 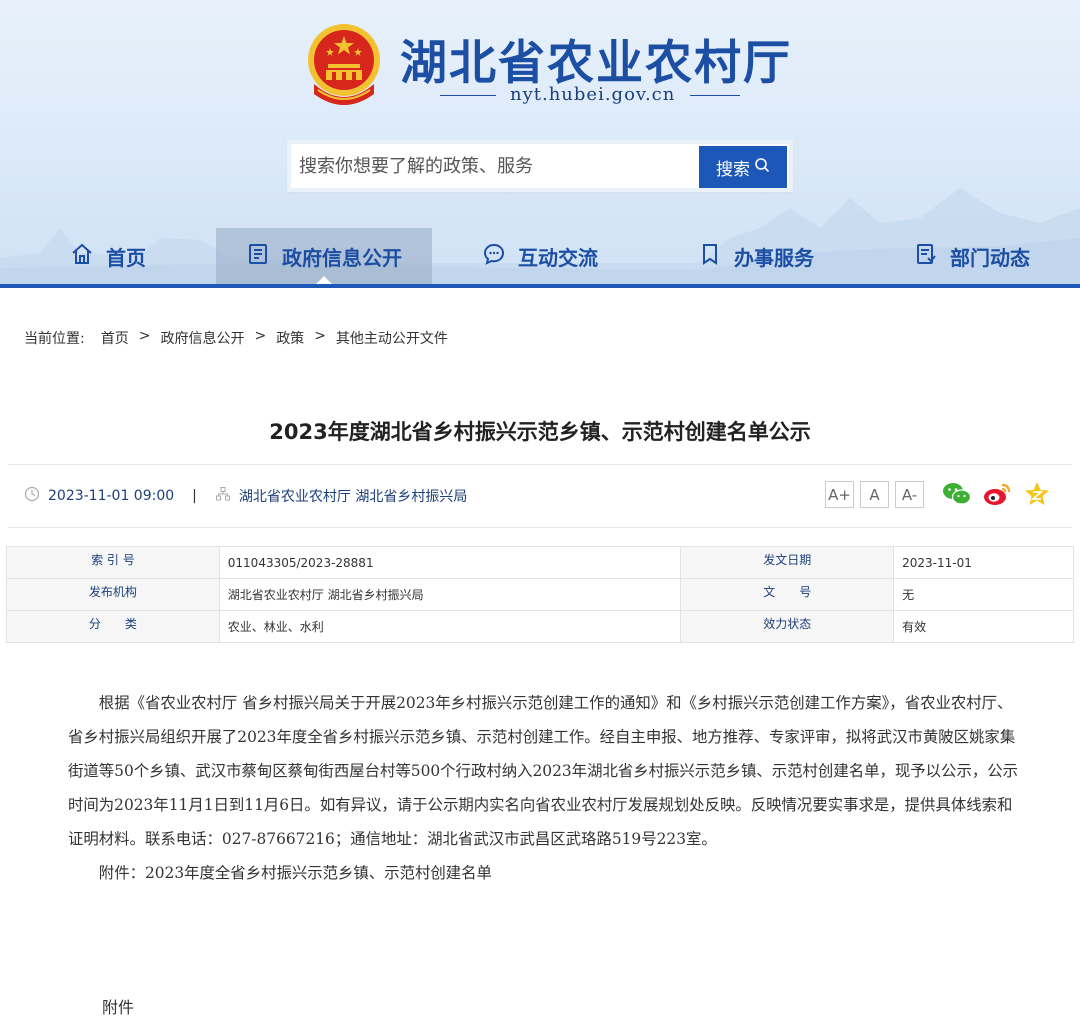 I want to click on info-value: 2023-11-01, so click(x=983, y=562).